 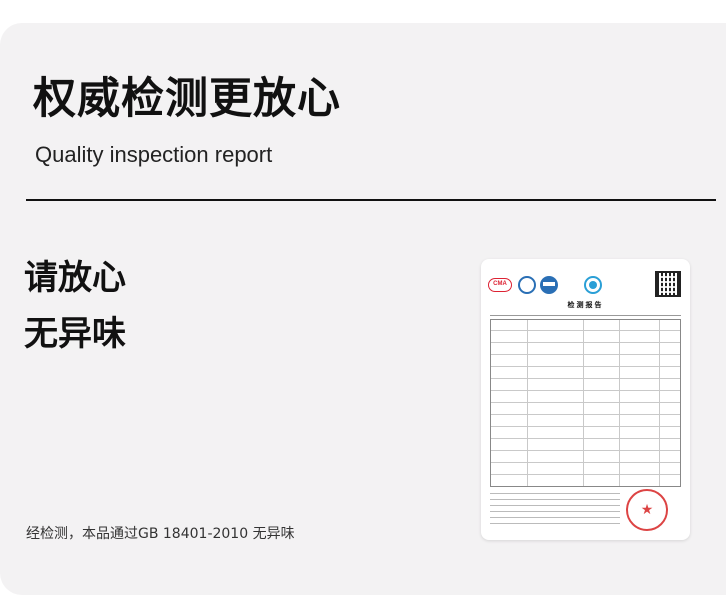 What do you see at coordinates (187, 99) in the screenshot?
I see `page-title: 权威检测更放心` at bounding box center [187, 99].